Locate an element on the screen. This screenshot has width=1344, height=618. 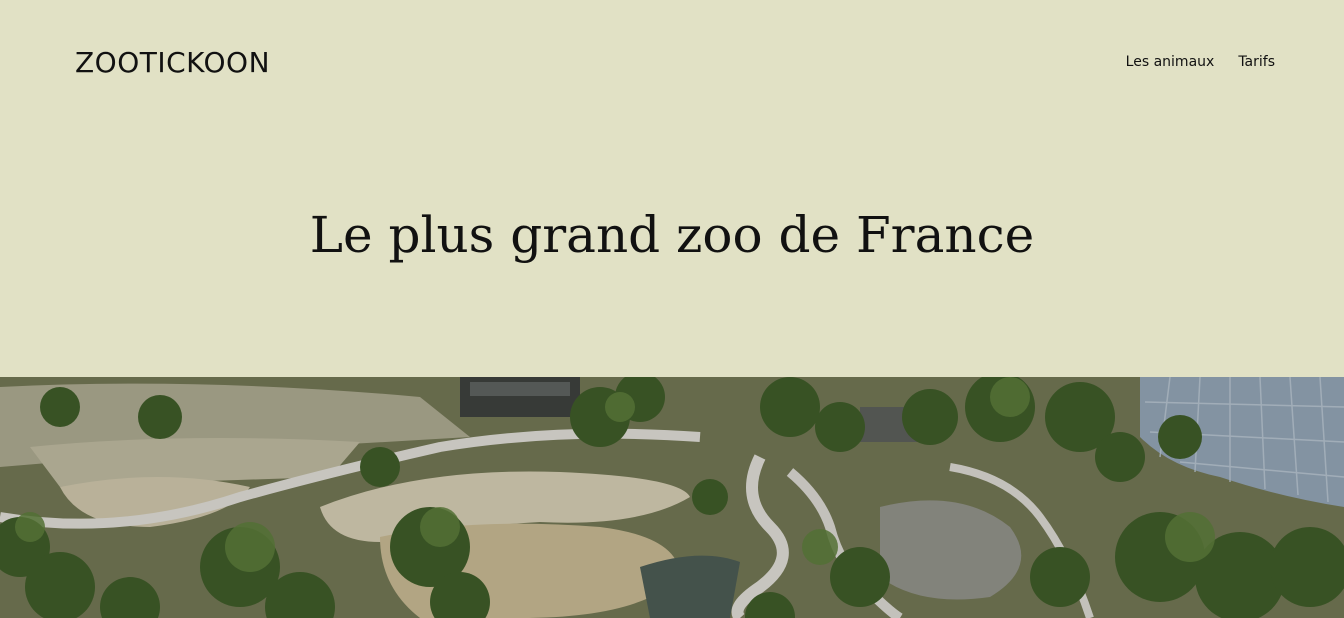
site-logo: ZOOTICKOON is located at coordinates (172, 63).